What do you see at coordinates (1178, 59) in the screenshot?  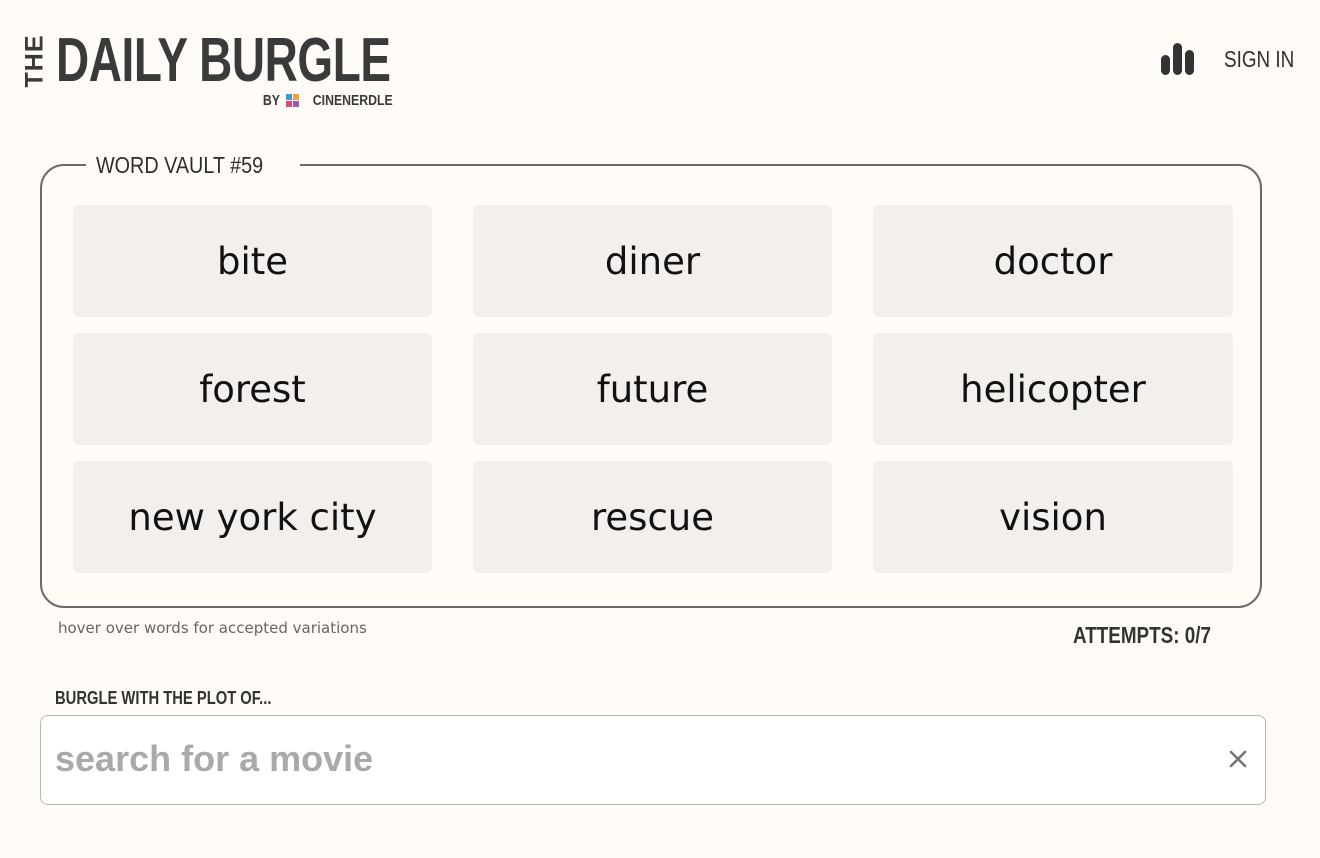 I see `bar-chart-icon` at bounding box center [1178, 59].